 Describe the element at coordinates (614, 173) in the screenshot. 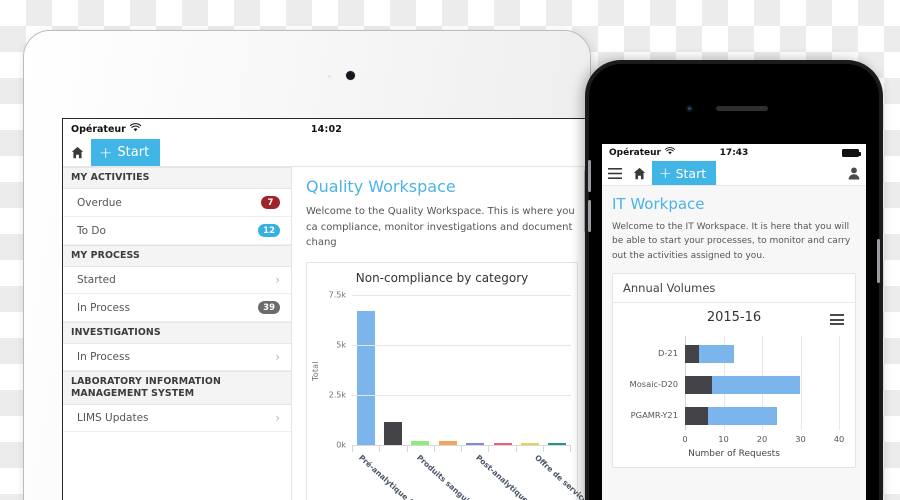

I see `hamburger-menu-icon` at that location.